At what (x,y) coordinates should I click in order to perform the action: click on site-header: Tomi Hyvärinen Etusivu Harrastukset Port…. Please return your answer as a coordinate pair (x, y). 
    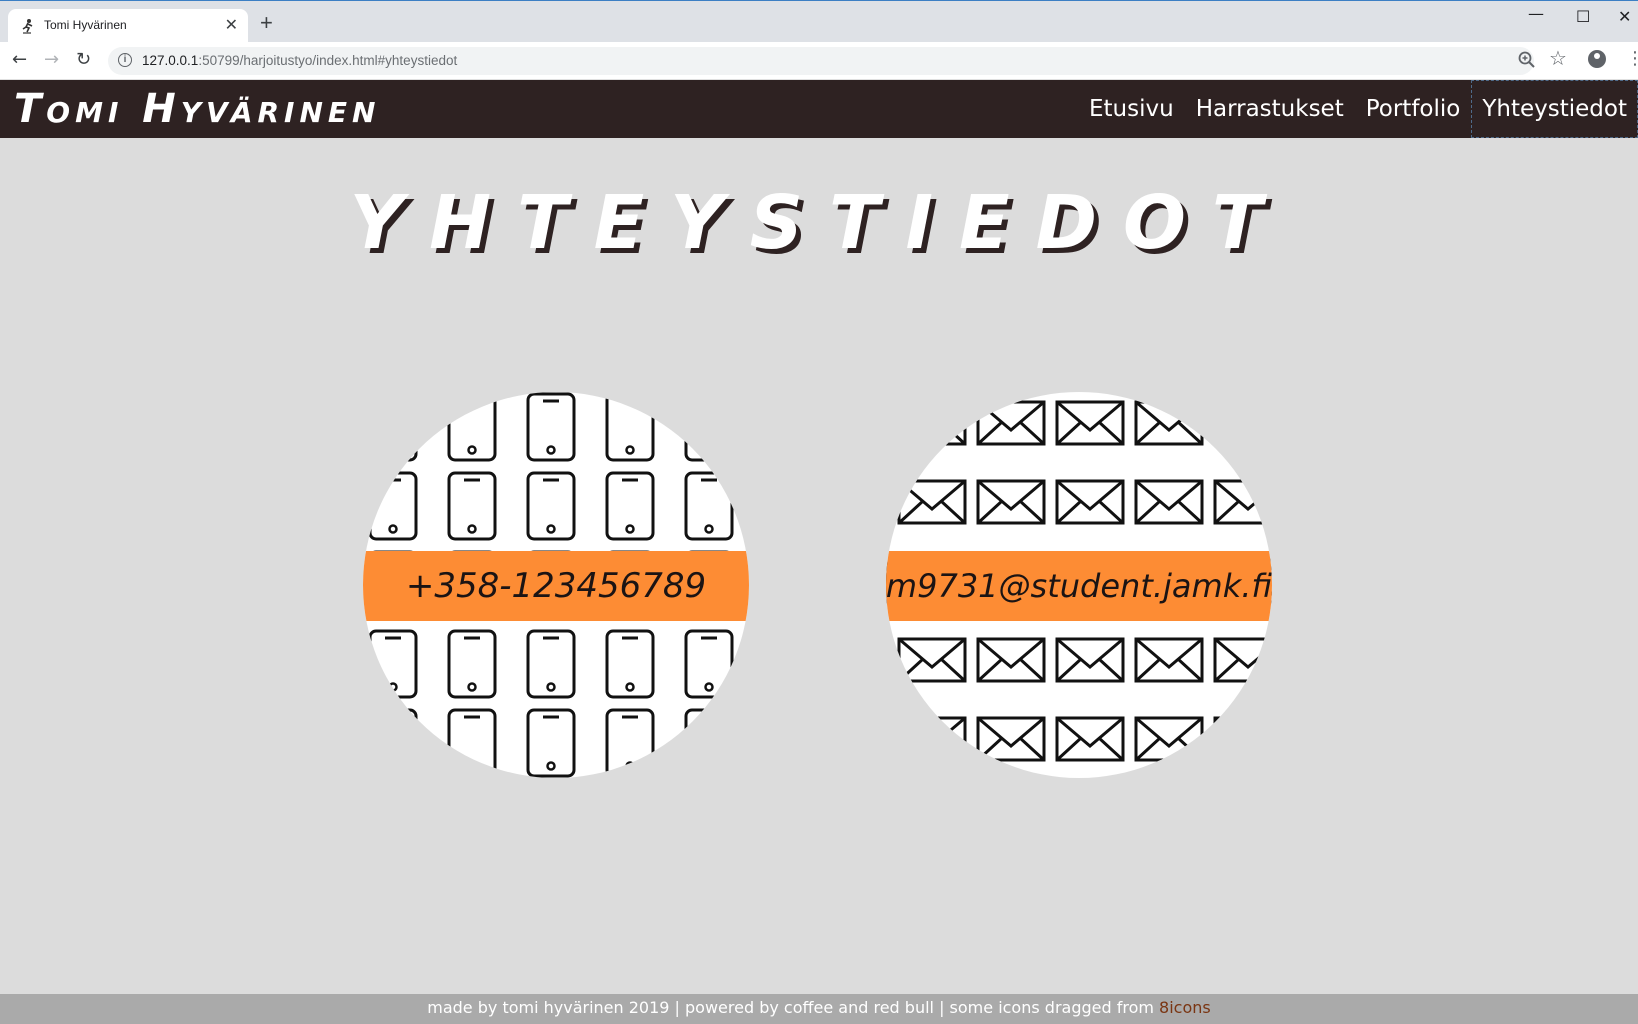
    Looking at the image, I should click on (819, 109).